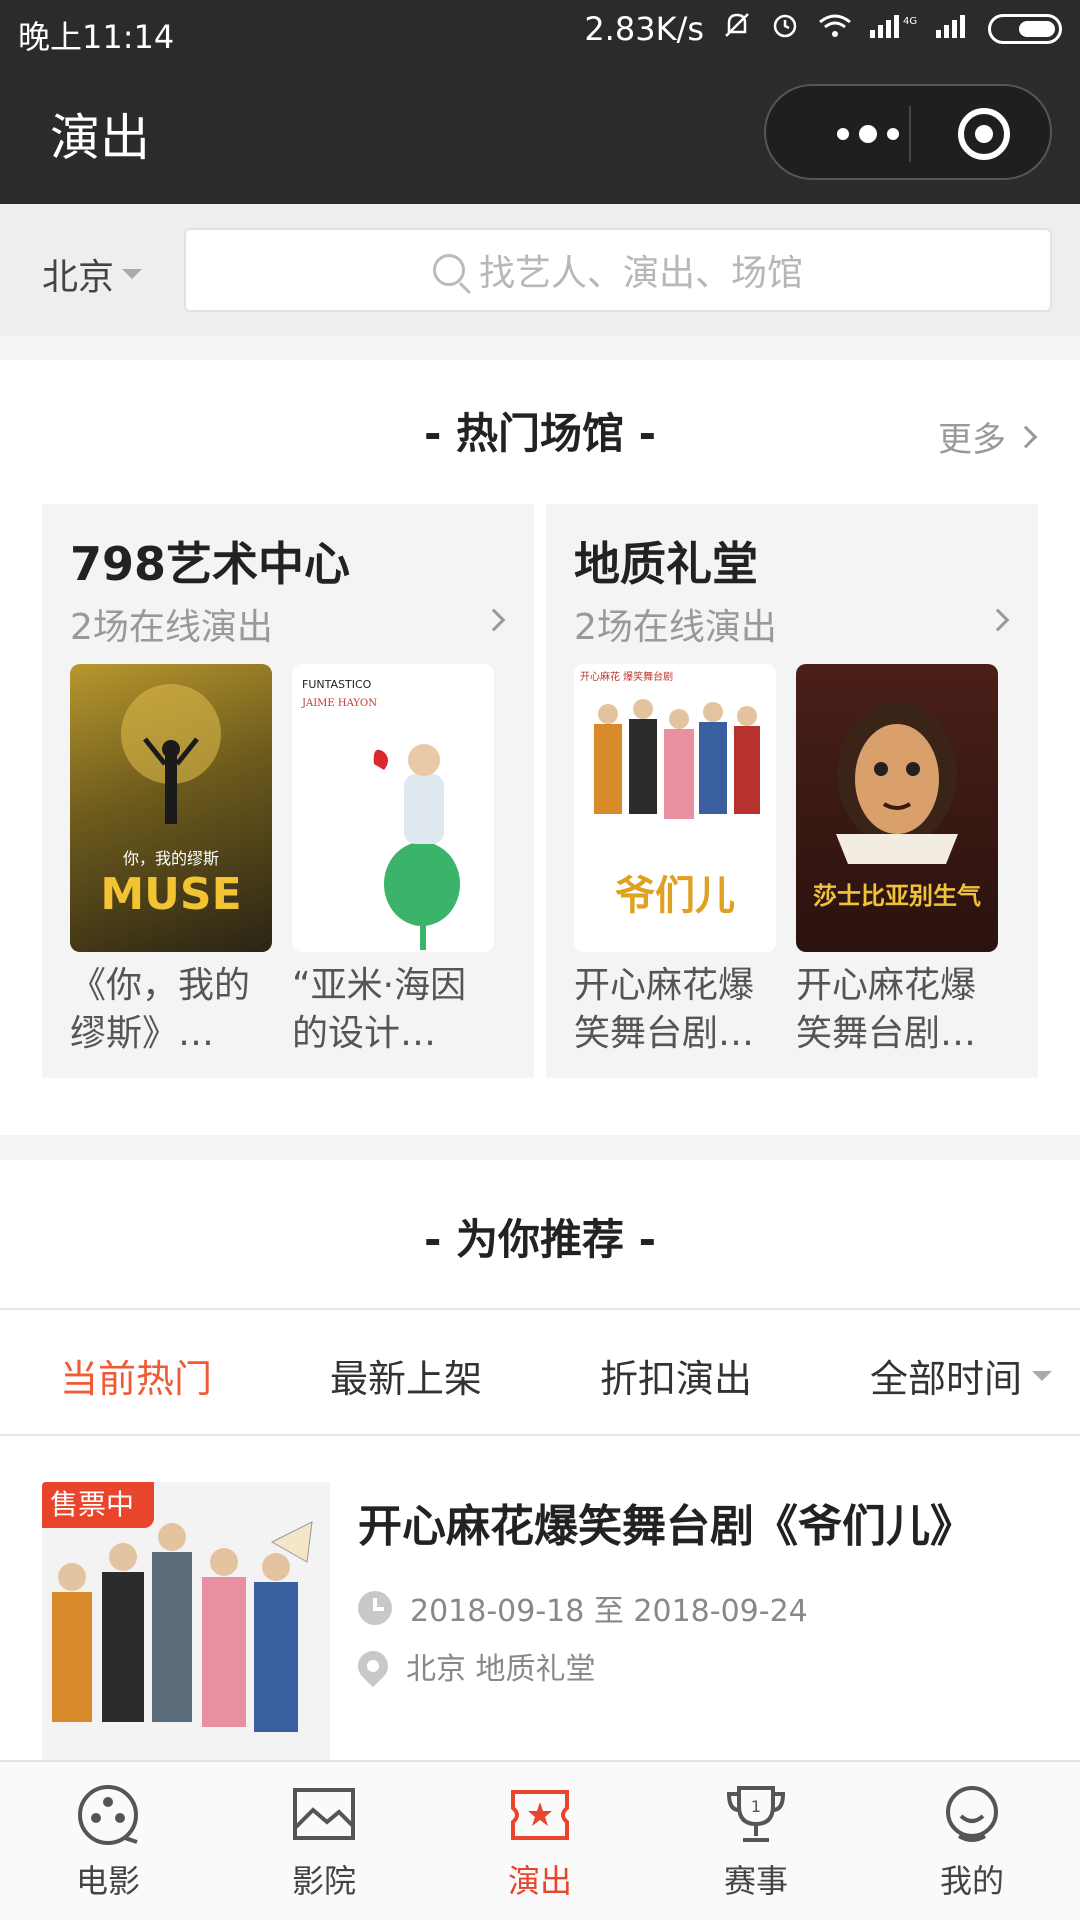  Describe the element at coordinates (640, 273) in the screenshot. I see `search-placeholder: 找艺人、演出、场馆` at that location.